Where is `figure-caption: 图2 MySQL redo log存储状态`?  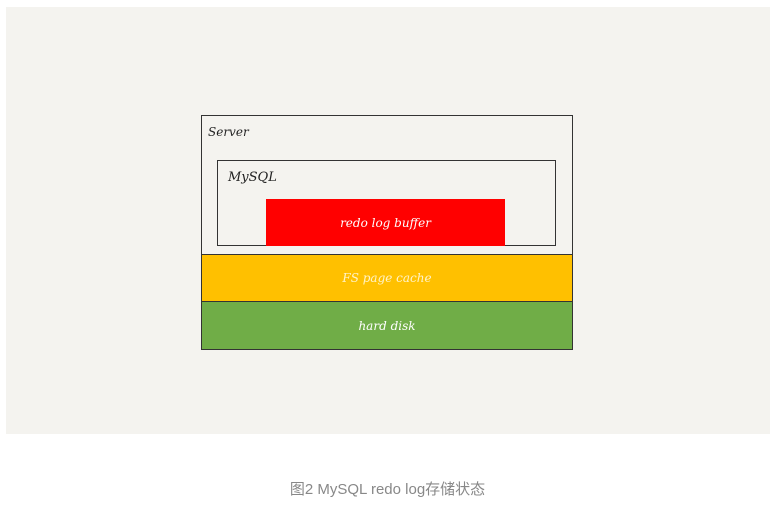
figure-caption: 图2 MySQL redo log存储状态 is located at coordinates (387, 489).